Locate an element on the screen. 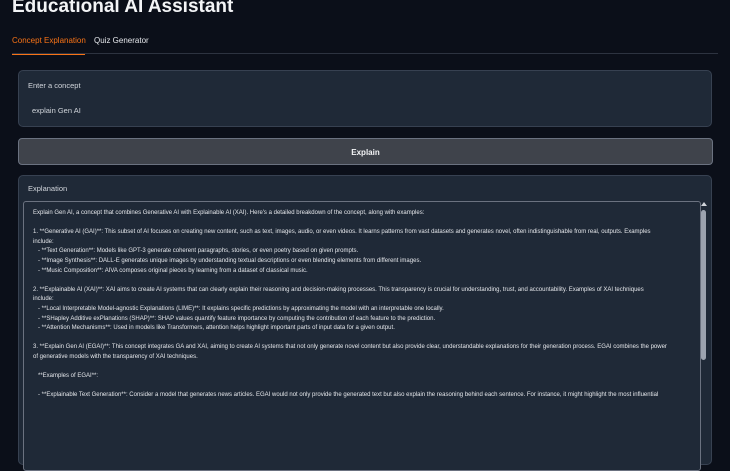  scroll-up-arrow-icon is located at coordinates (704, 204).